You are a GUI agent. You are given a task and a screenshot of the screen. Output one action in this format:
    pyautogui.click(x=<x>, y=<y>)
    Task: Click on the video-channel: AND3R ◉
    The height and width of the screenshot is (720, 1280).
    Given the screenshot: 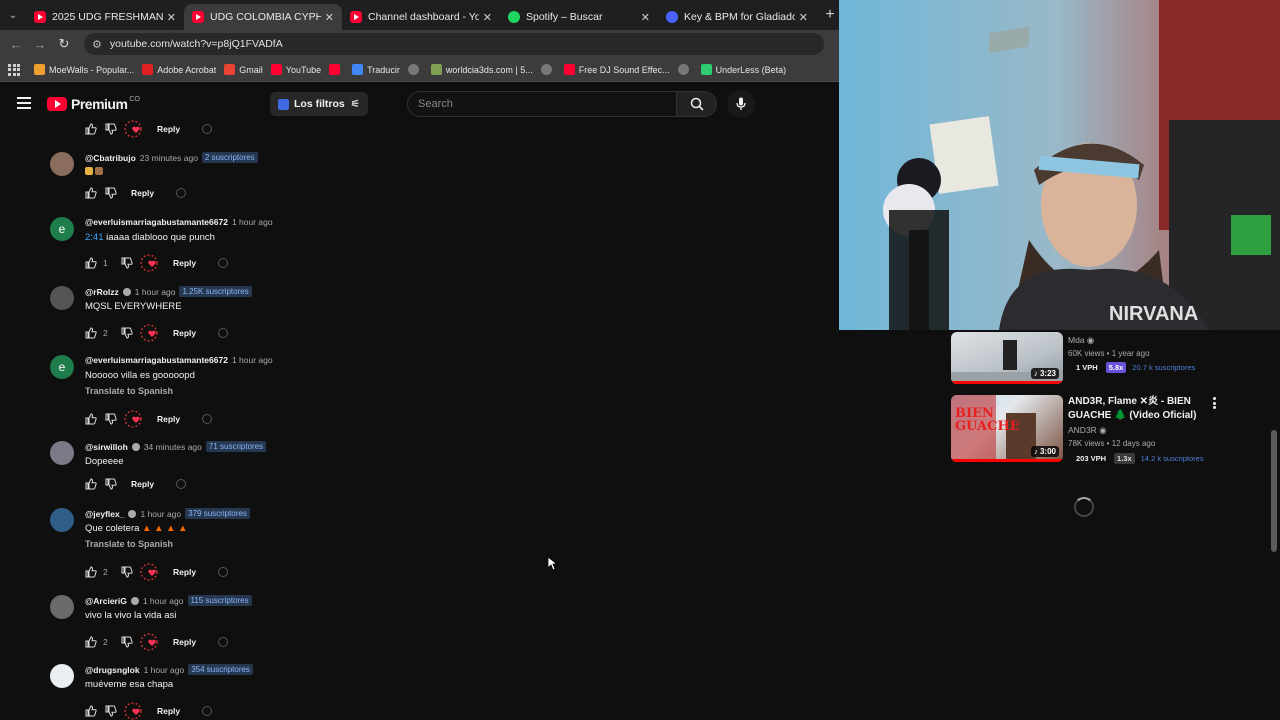 What is the action you would take?
    pyautogui.click(x=1087, y=430)
    